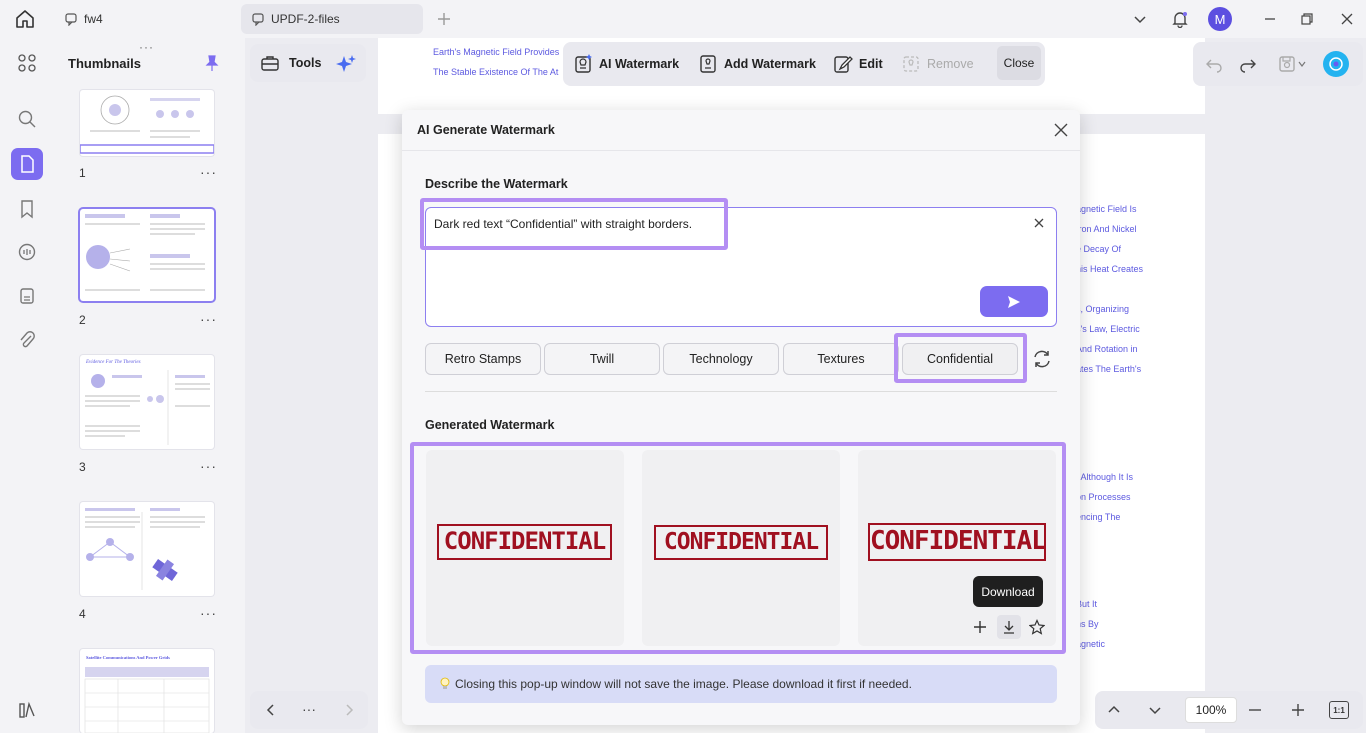  What do you see at coordinates (1037, 627) in the screenshot?
I see `favorite-watermark-button` at bounding box center [1037, 627].